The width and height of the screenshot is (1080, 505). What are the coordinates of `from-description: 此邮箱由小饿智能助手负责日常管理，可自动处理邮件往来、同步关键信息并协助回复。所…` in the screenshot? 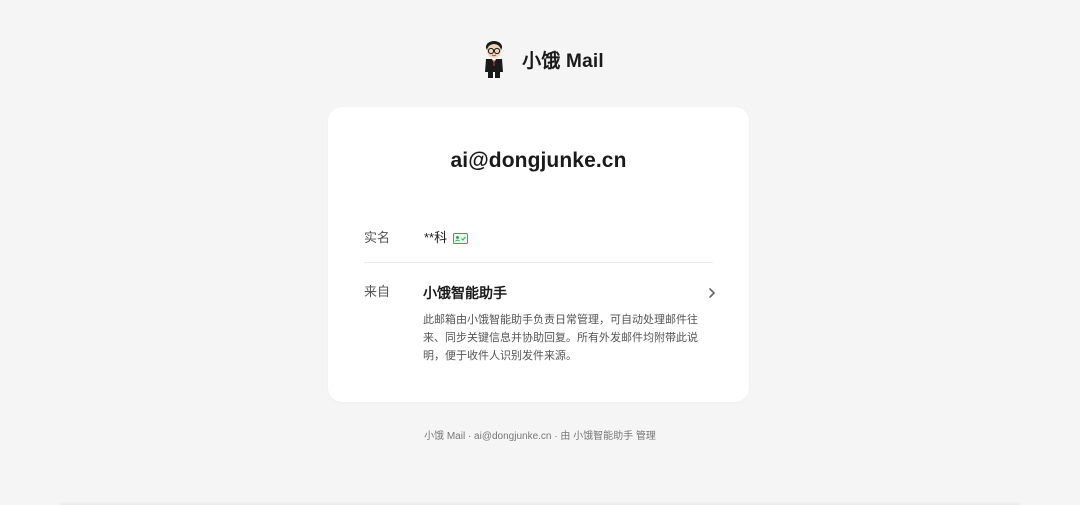 It's located at (560, 338).